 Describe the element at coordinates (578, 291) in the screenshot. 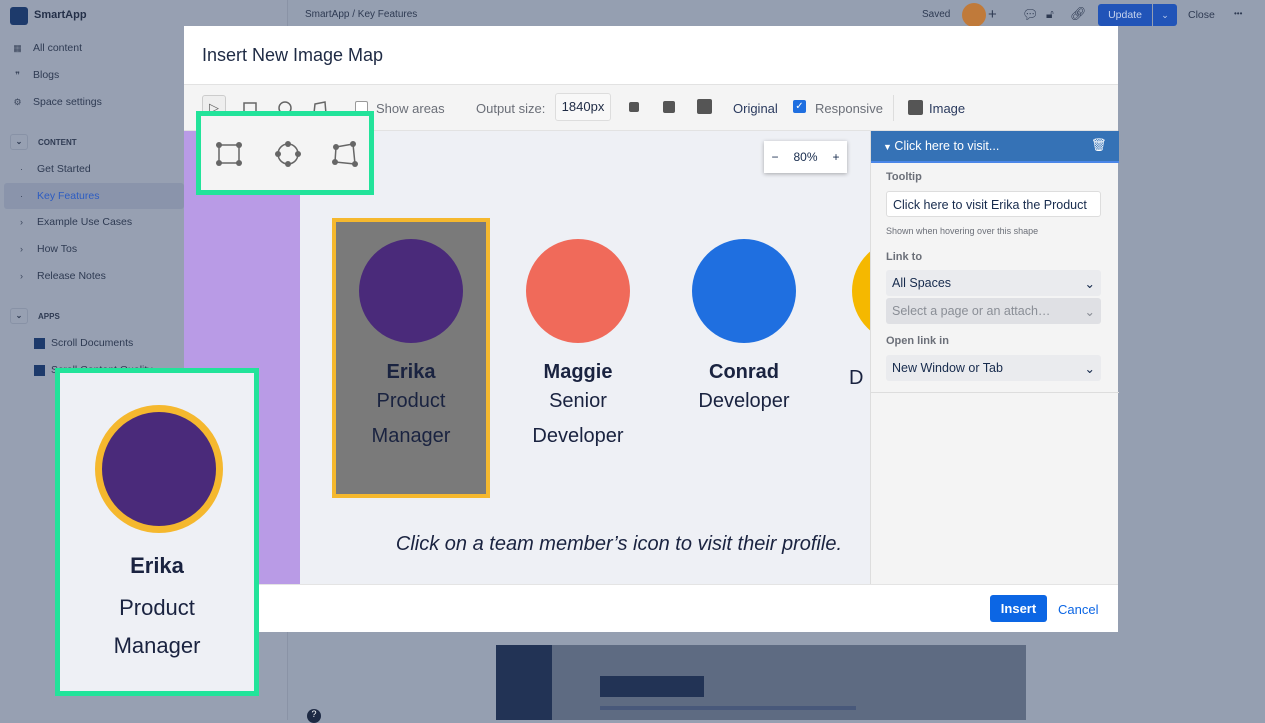

I see `maggie-avatar` at that location.